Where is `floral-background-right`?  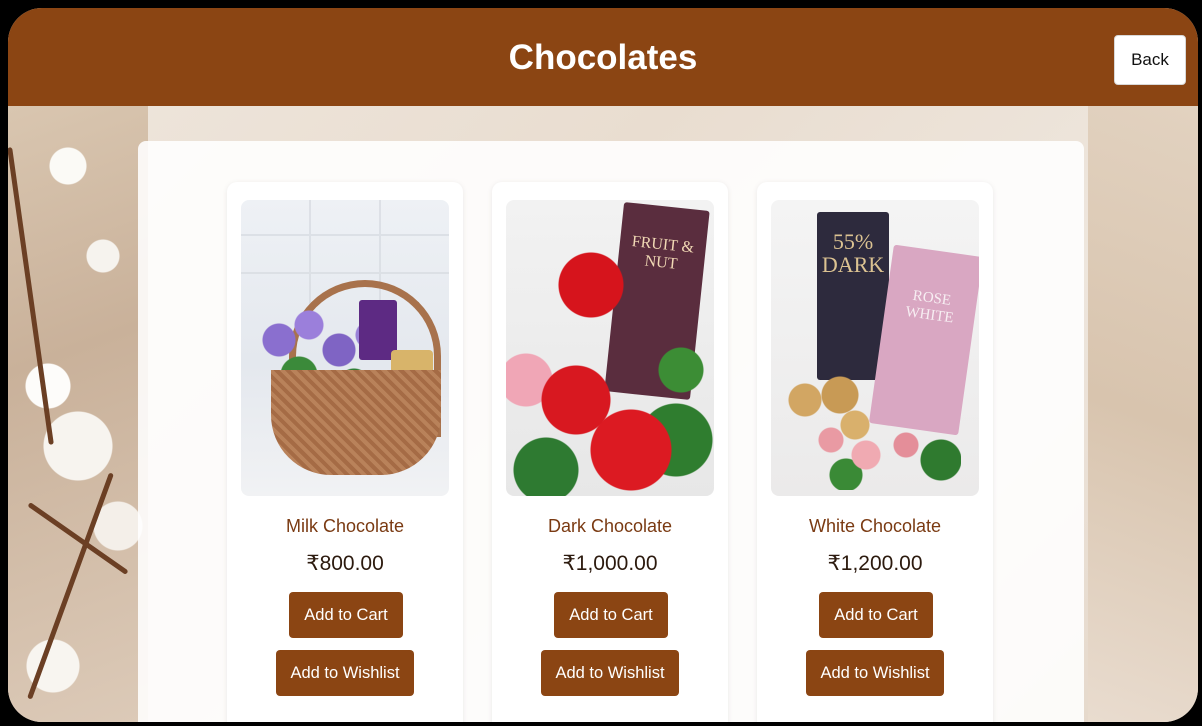 floral-background-right is located at coordinates (1143, 414).